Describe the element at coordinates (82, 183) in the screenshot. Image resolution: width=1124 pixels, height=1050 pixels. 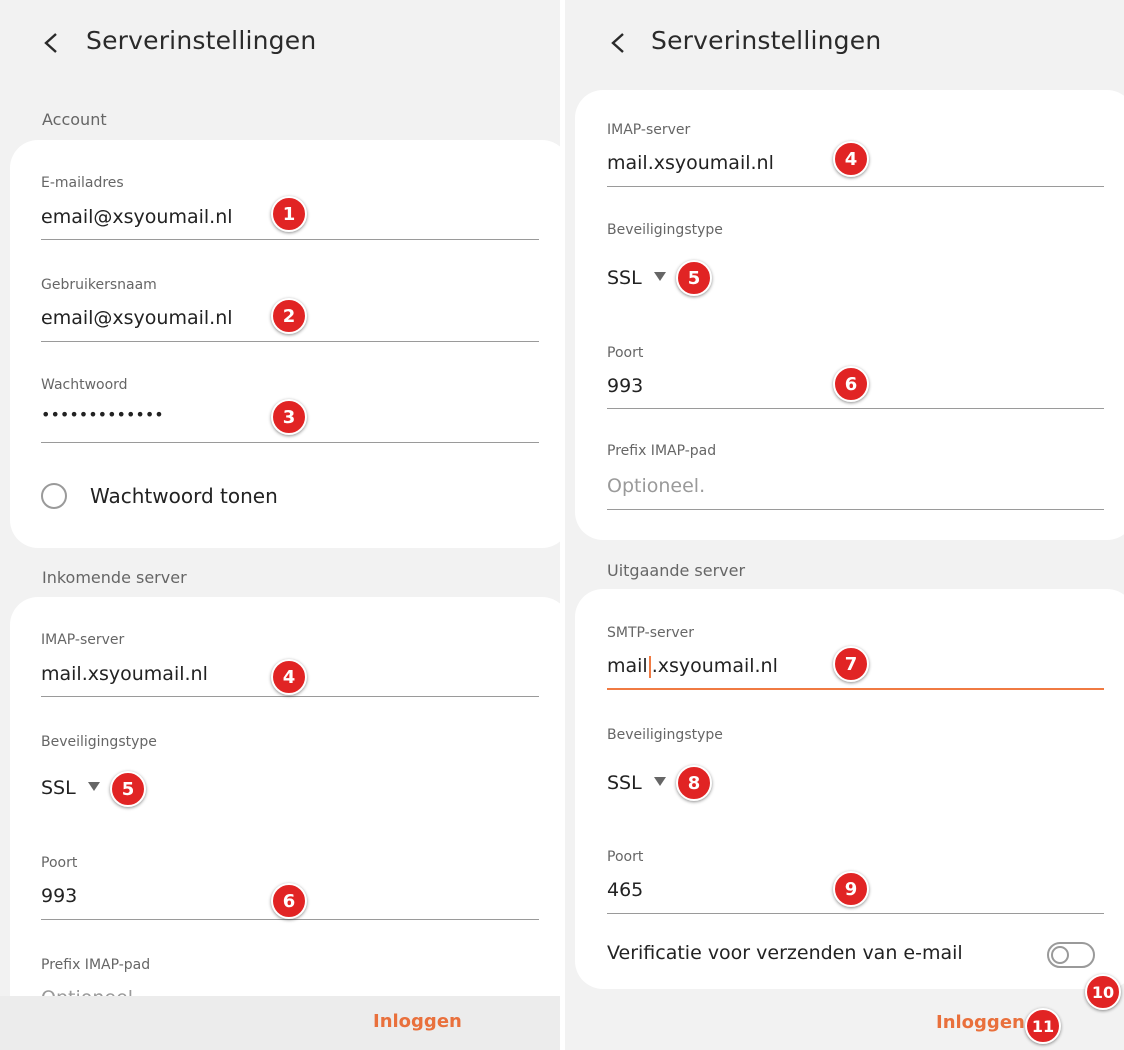
I see `email-label: E-mailadres` at that location.